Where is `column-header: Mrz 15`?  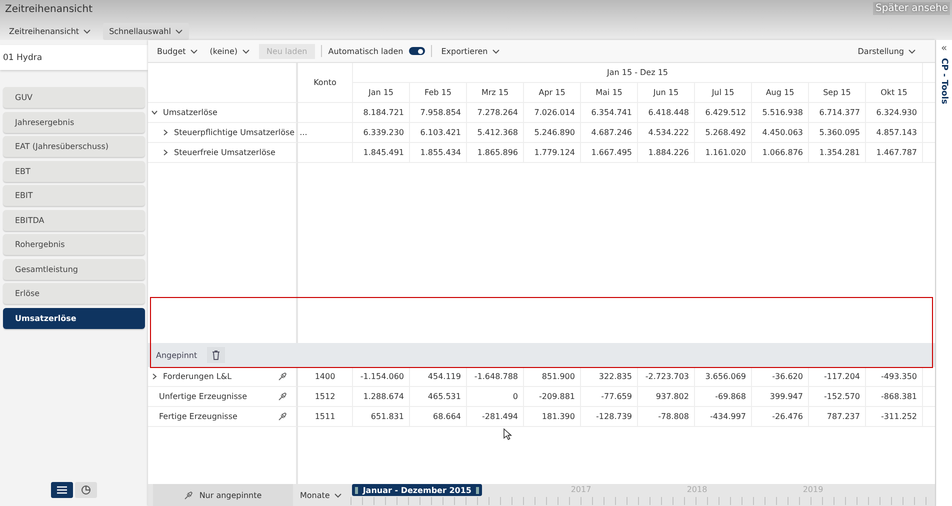 column-header: Mrz 15 is located at coordinates (495, 93).